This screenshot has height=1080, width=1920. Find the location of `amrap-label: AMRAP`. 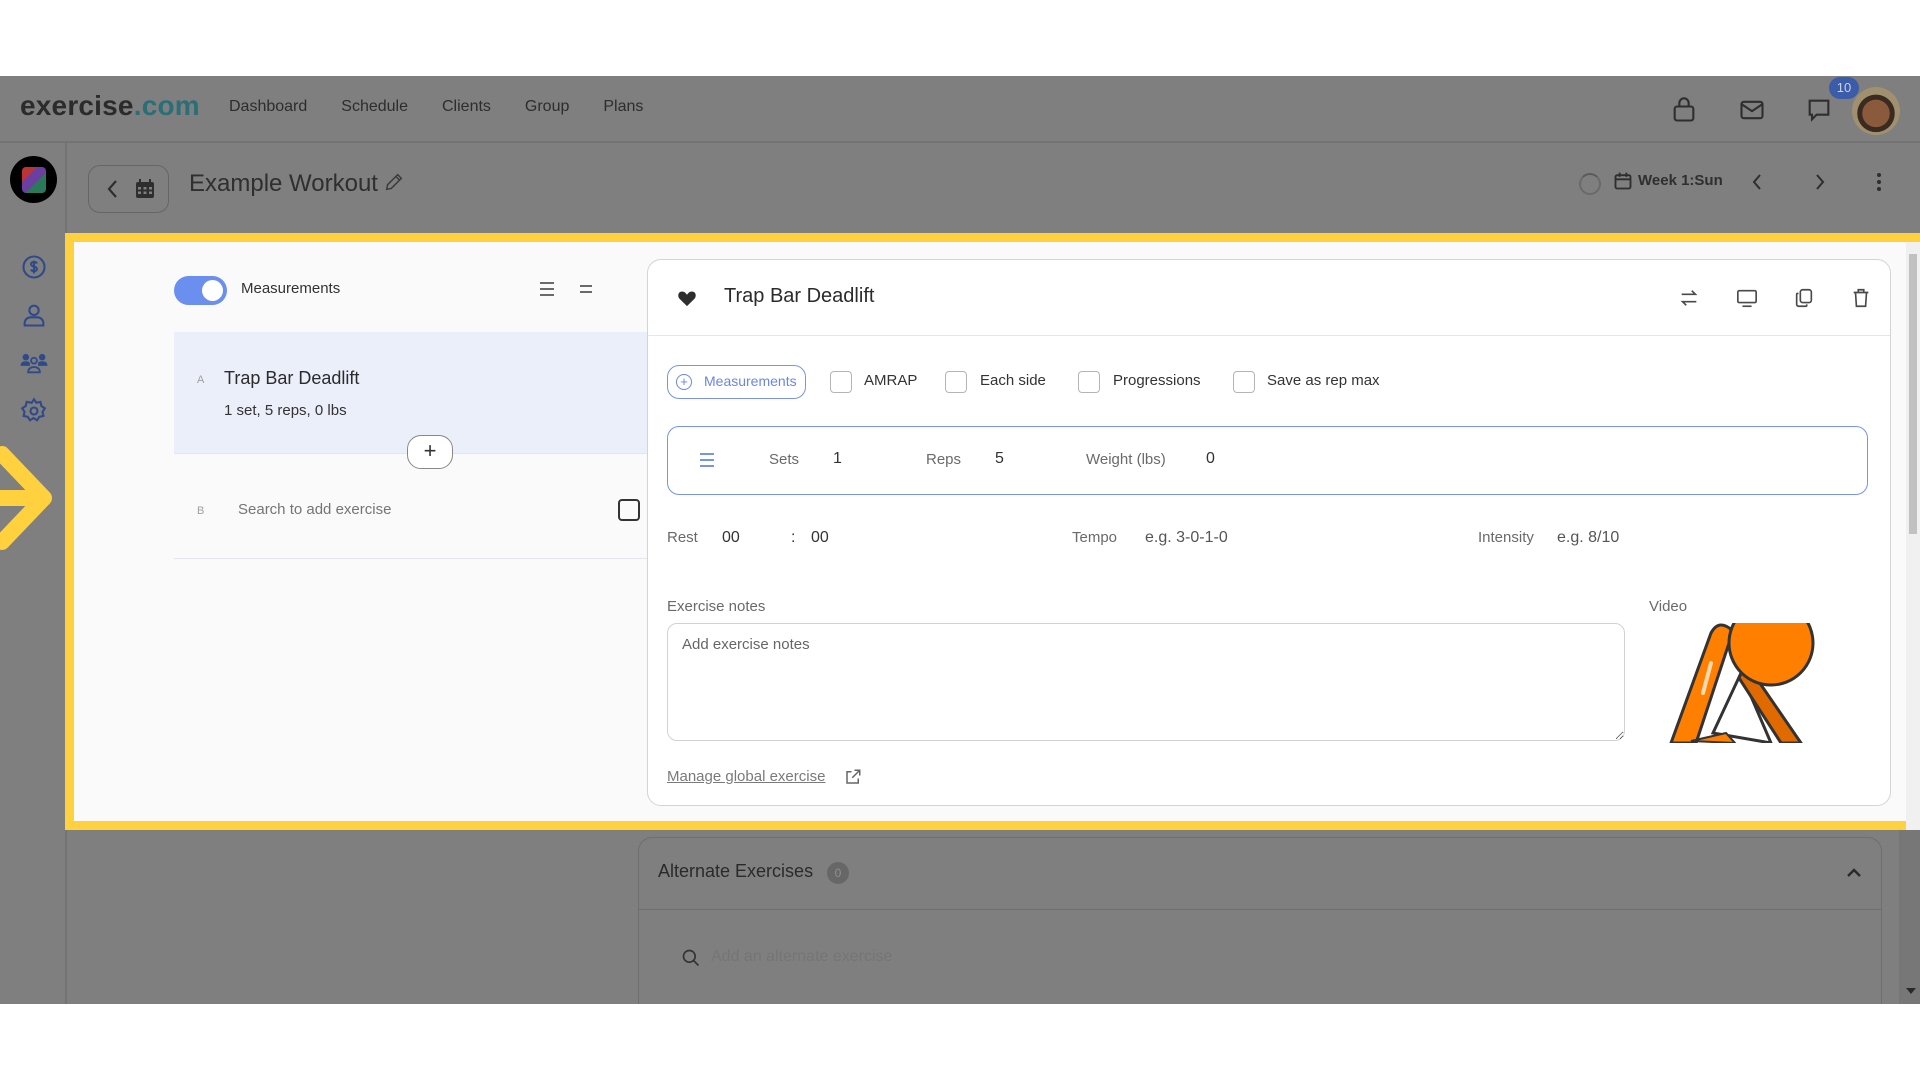

amrap-label: AMRAP is located at coordinates (891, 380).